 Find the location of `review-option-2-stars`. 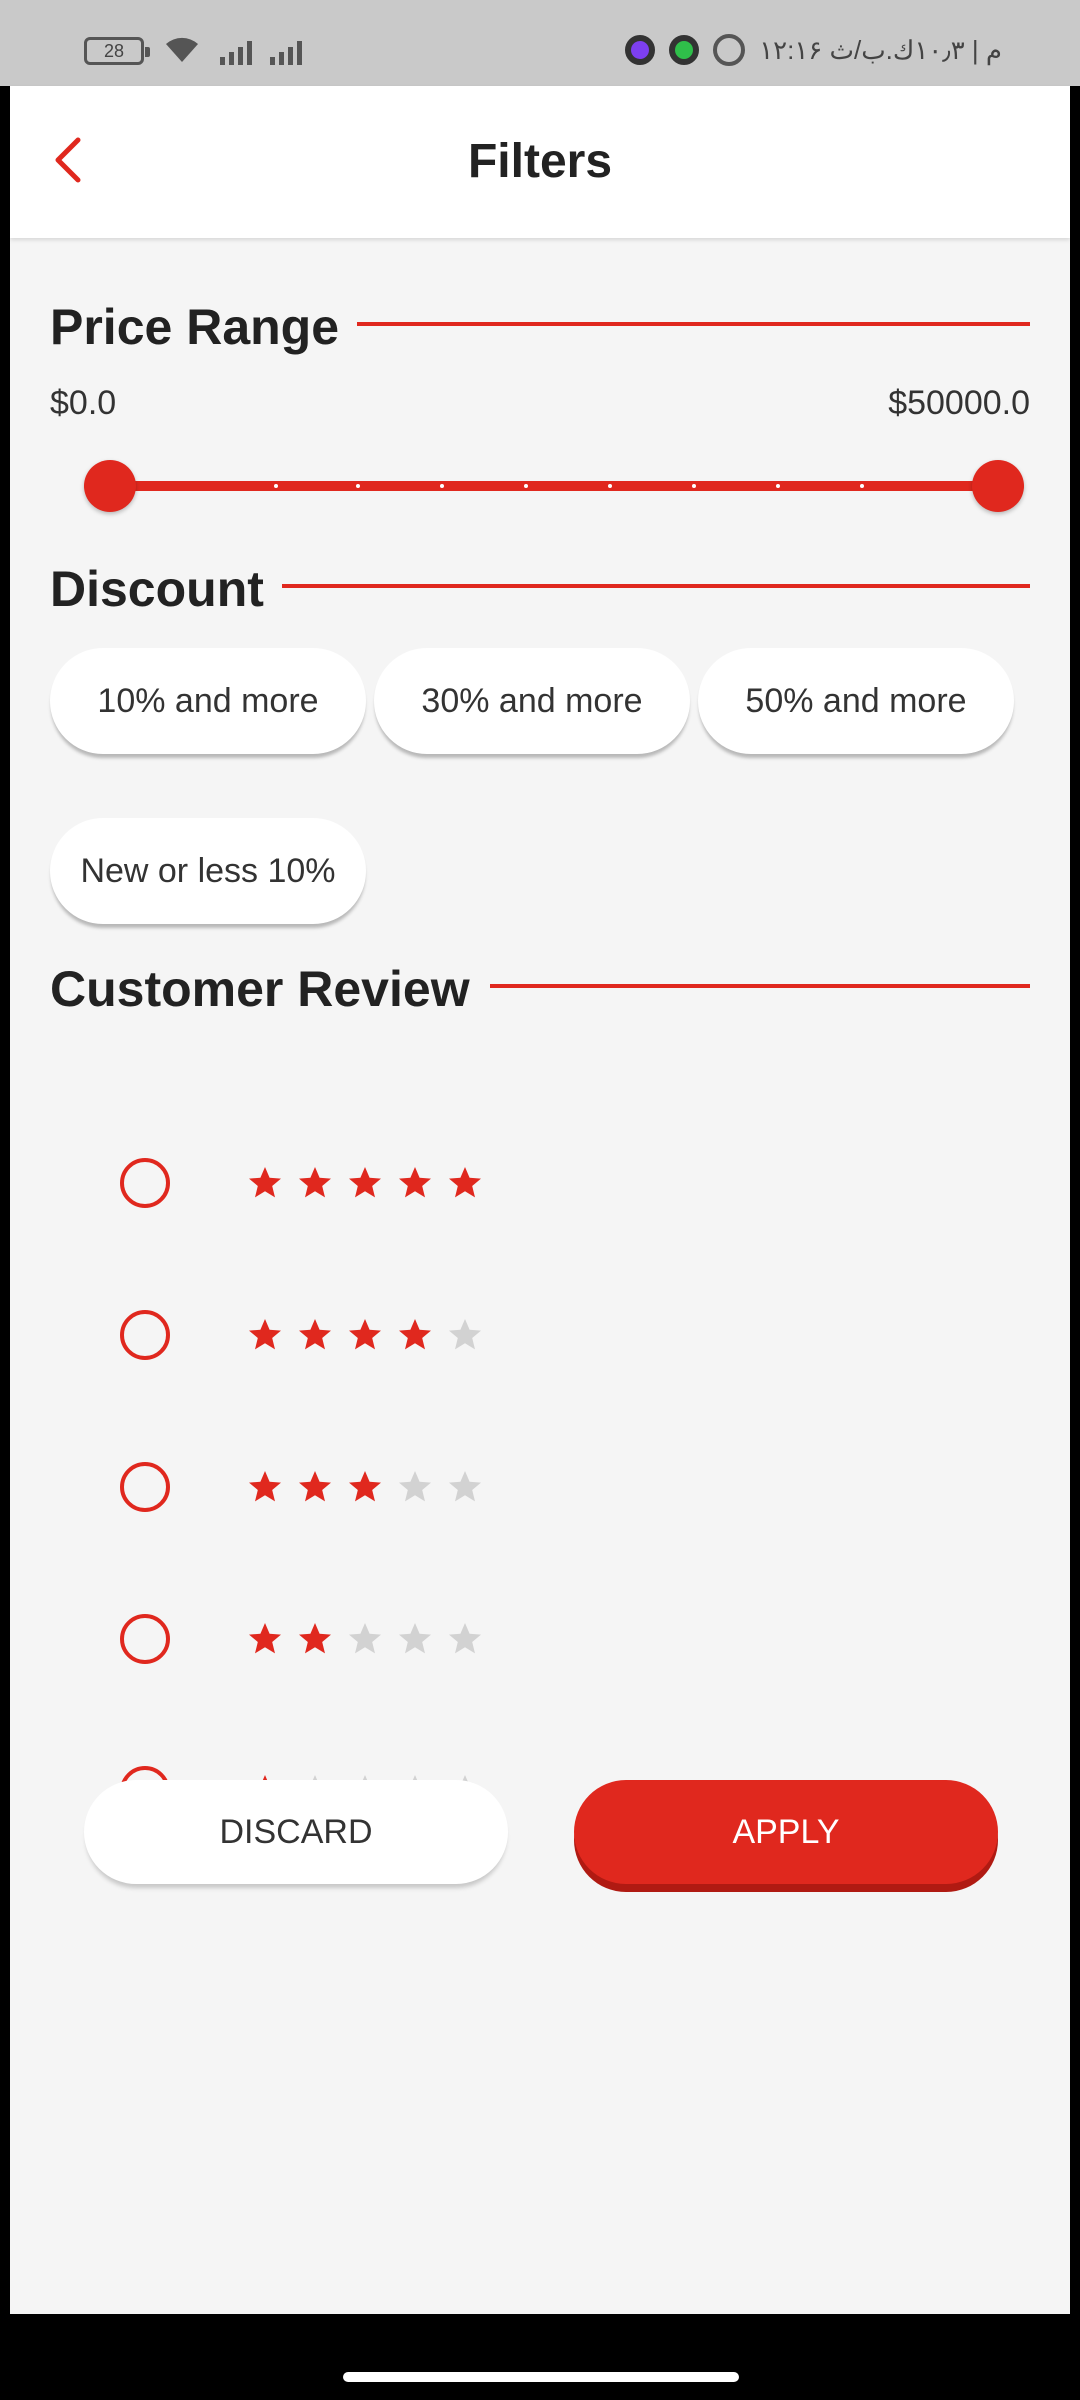

review-option-2-stars is located at coordinates (301, 1639).